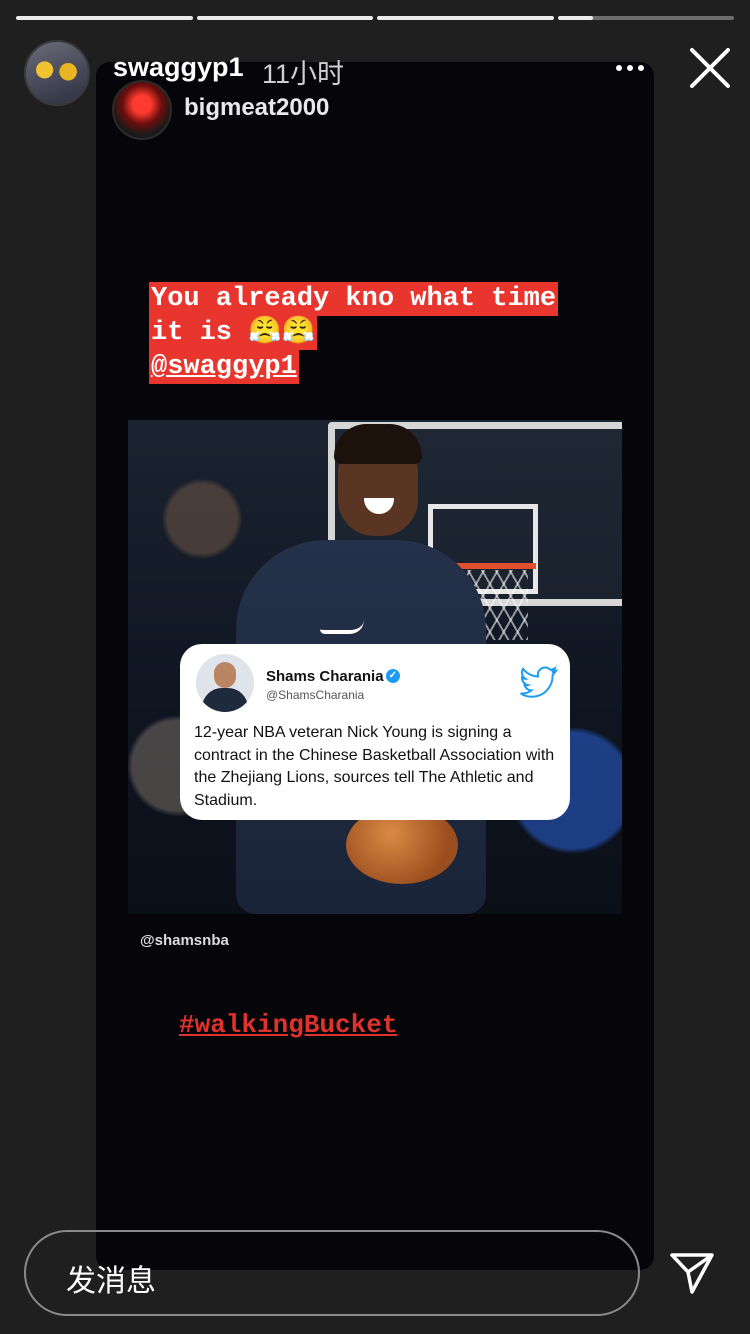 This screenshot has width=750, height=1334. I want to click on send-icon, so click(692, 1273).